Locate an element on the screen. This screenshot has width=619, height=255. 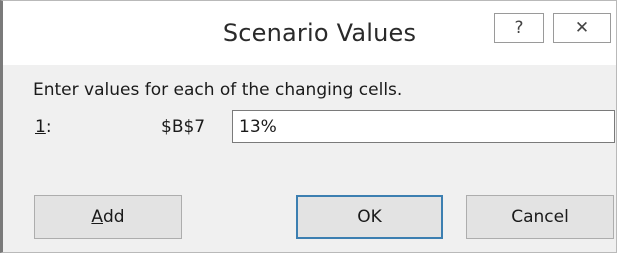
changing-cell-reference: $B$7 is located at coordinates (183, 127).